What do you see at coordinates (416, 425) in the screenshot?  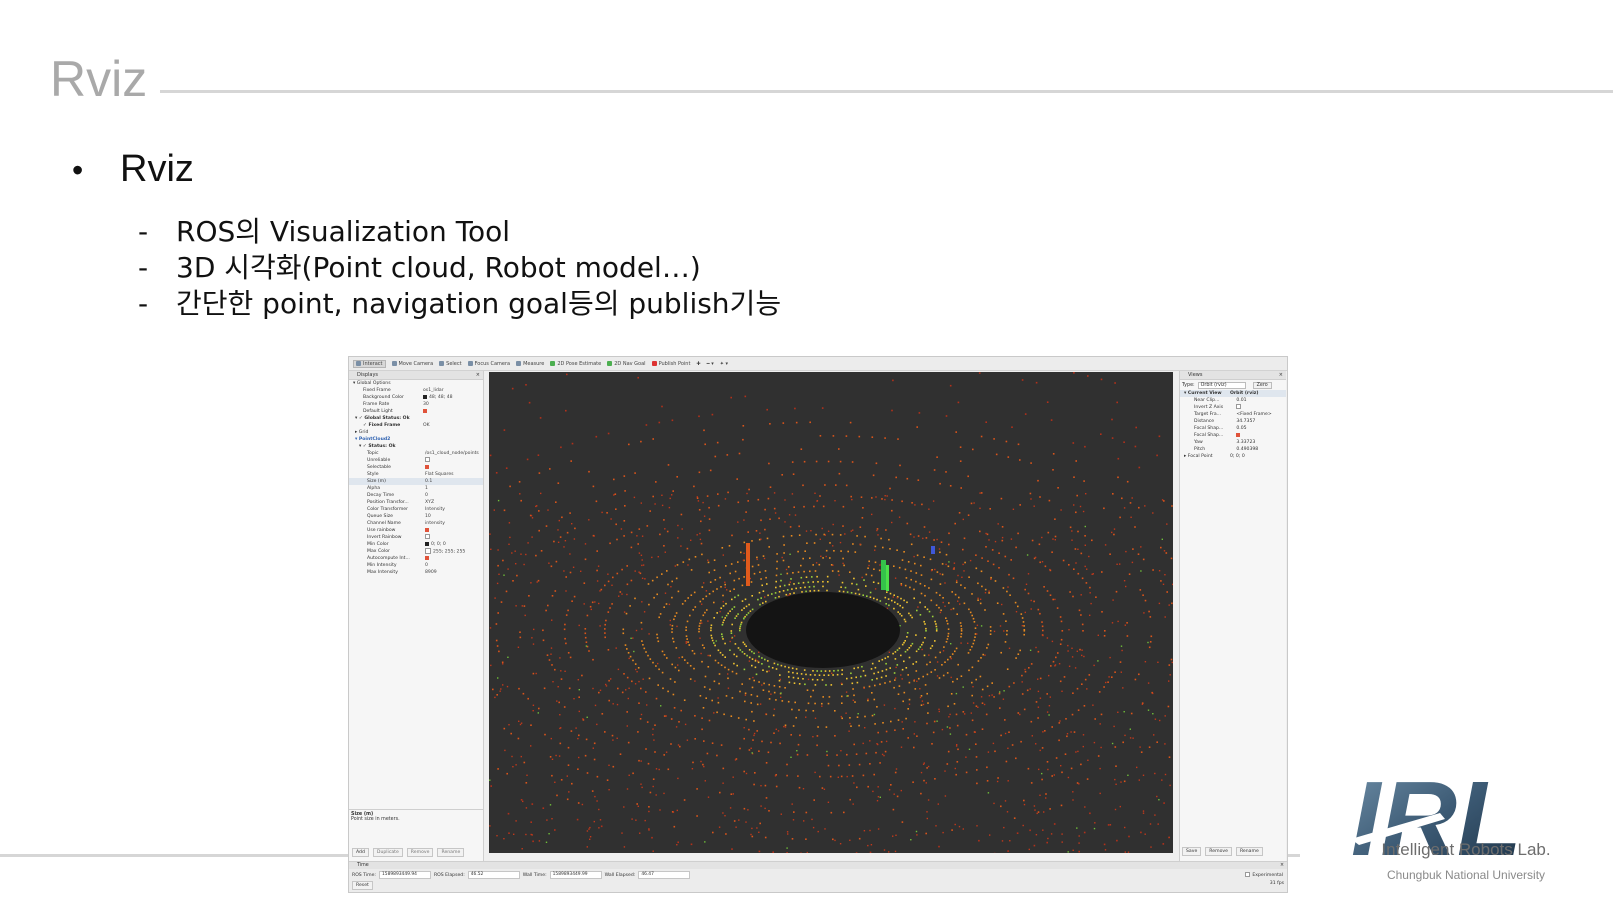 I see `display-property-row: ✓ Fixed Frame OK` at bounding box center [416, 425].